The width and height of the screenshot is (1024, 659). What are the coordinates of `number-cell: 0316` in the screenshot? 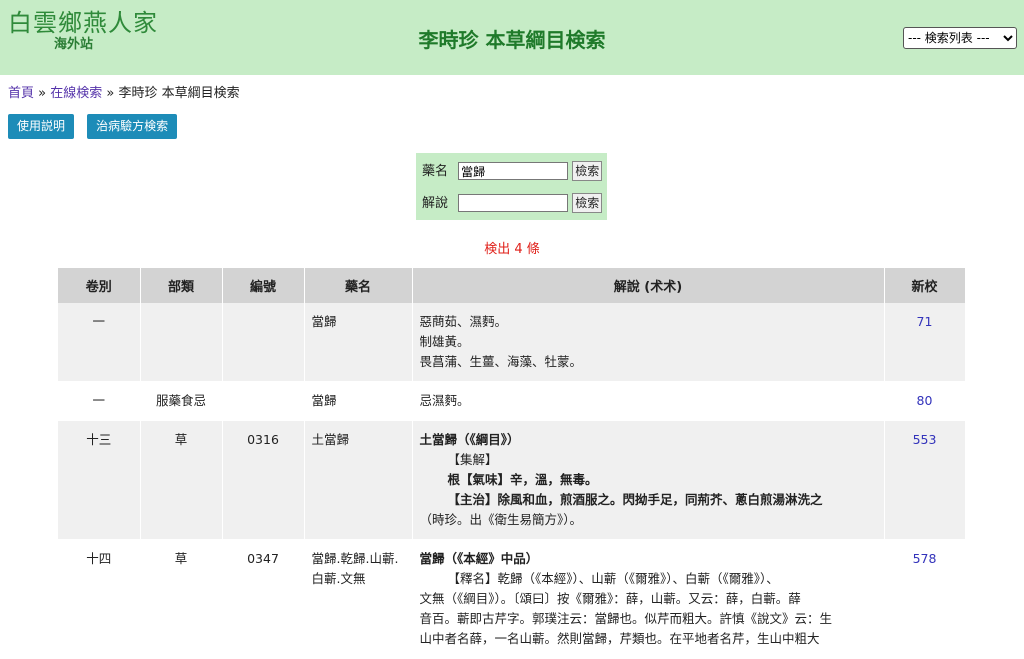 It's located at (263, 480).